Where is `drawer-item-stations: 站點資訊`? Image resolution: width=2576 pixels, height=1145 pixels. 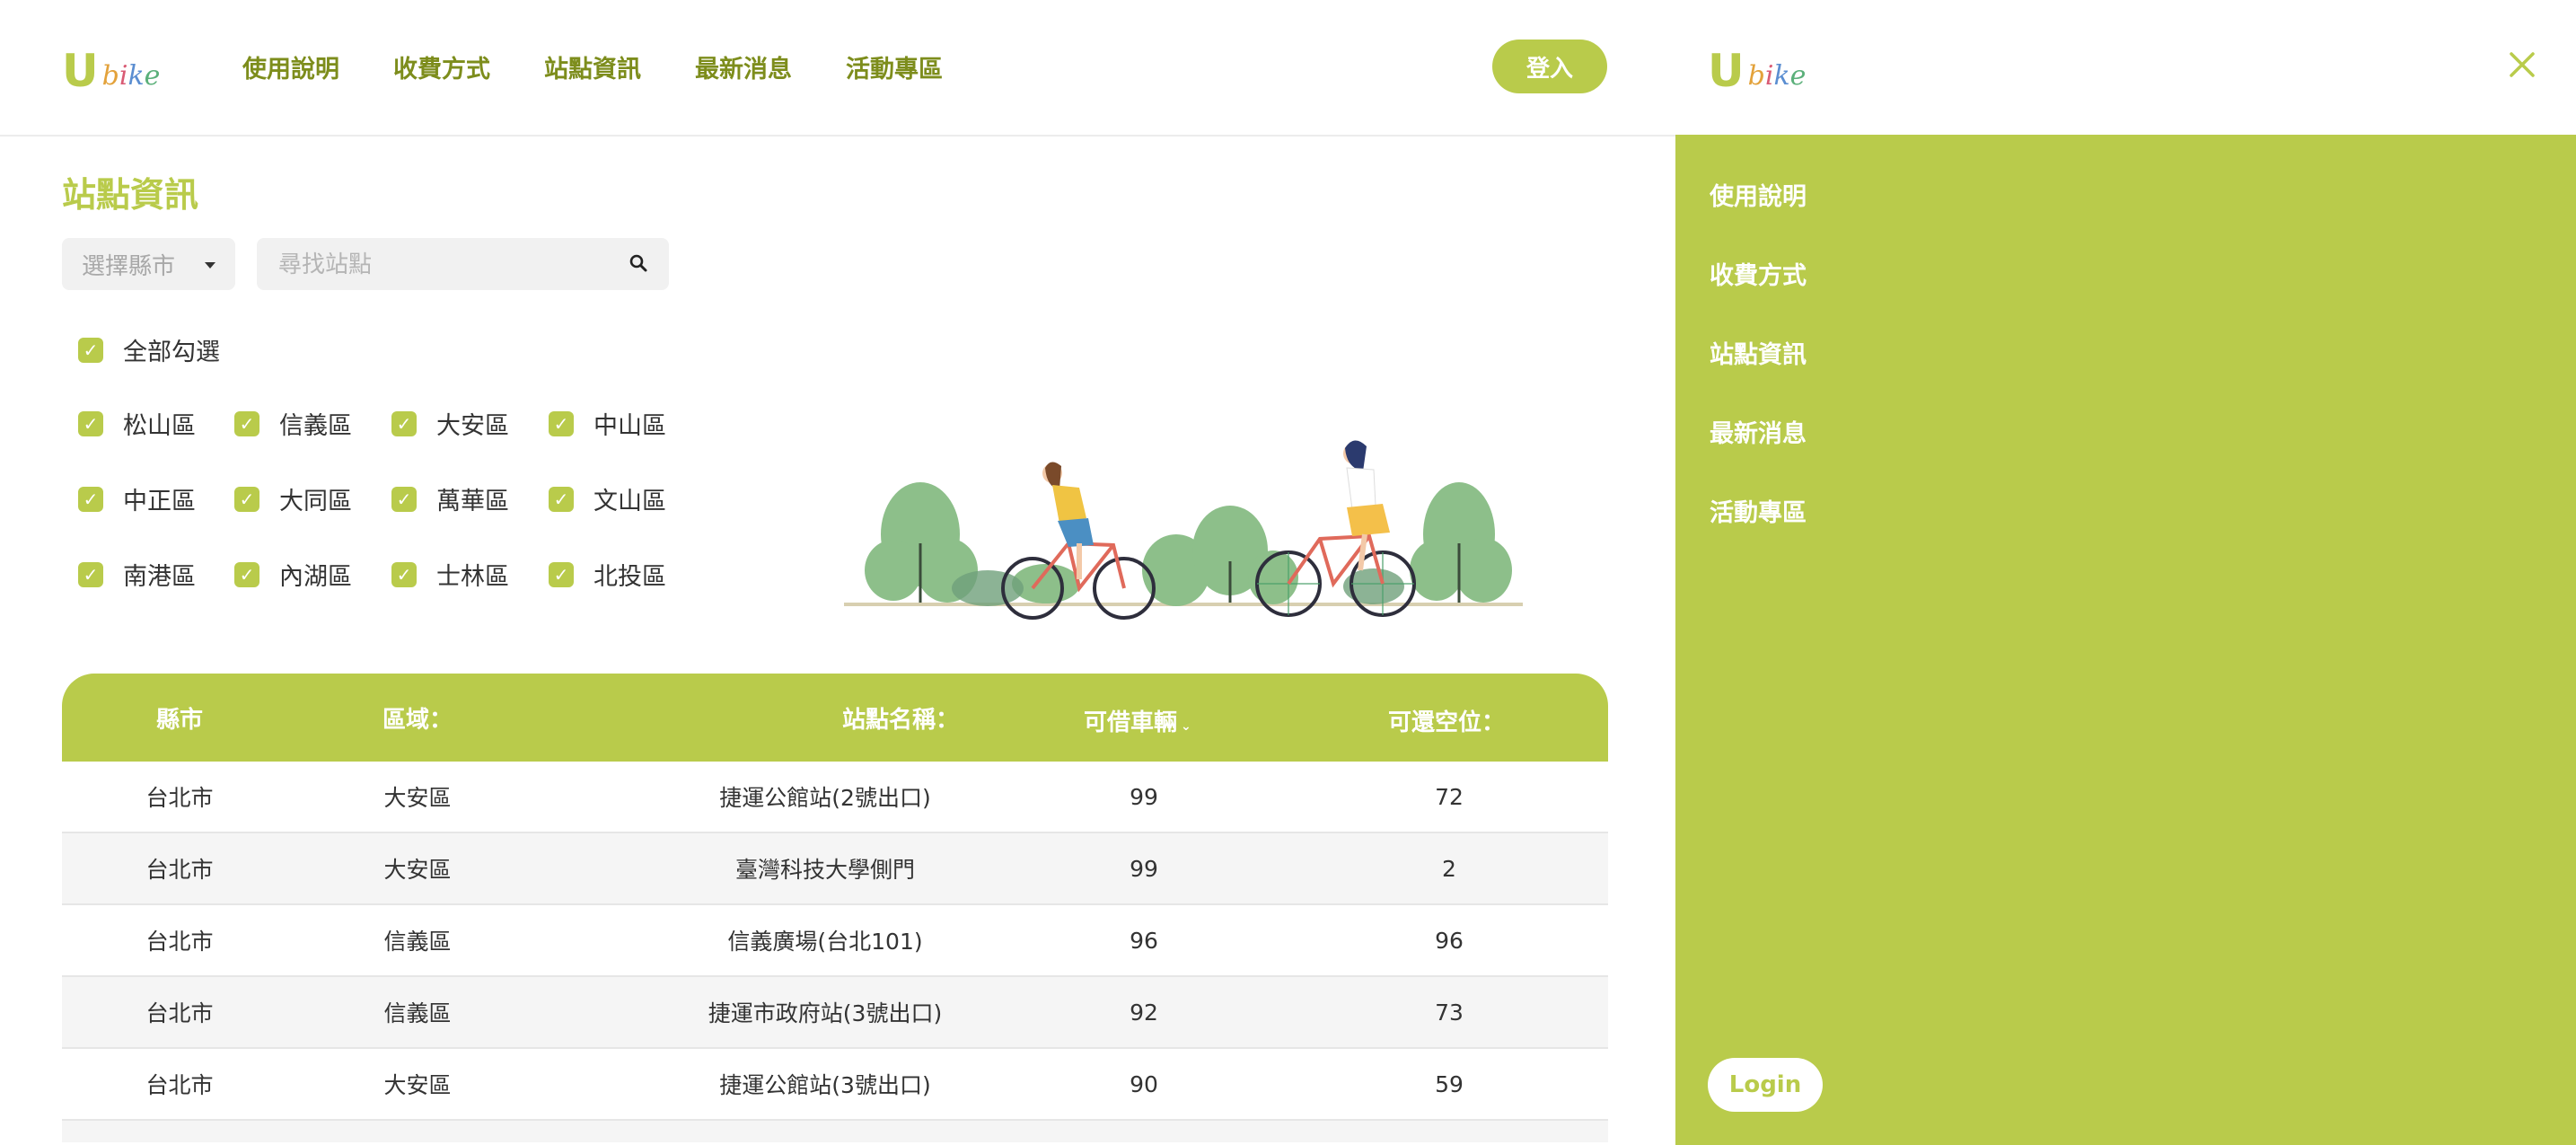
drawer-item-stations: 站點資訊 is located at coordinates (1759, 379).